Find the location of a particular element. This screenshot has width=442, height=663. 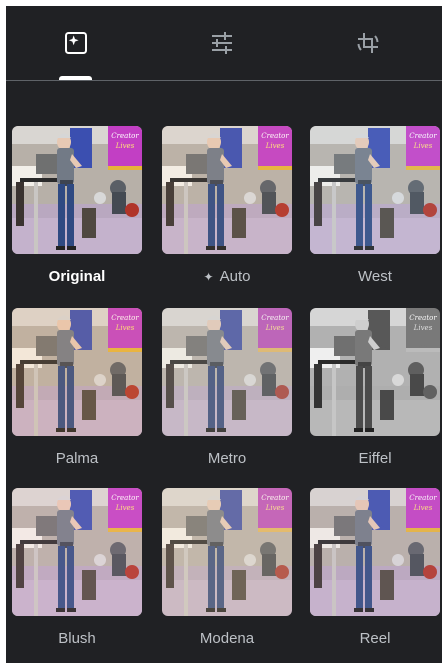

filter-option-reel: Creator Lives Reel is located at coordinates (375, 575).